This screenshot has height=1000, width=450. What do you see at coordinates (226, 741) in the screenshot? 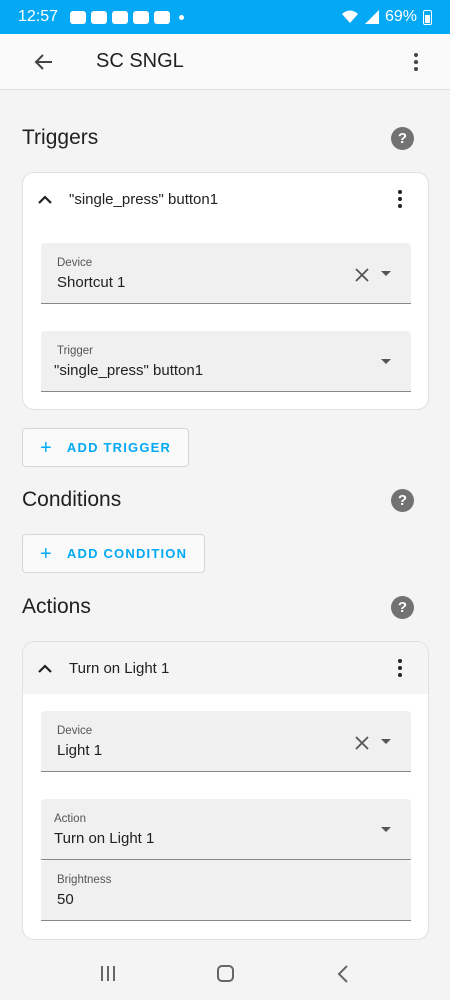
I see `action-device-field: Device Light 1` at bounding box center [226, 741].